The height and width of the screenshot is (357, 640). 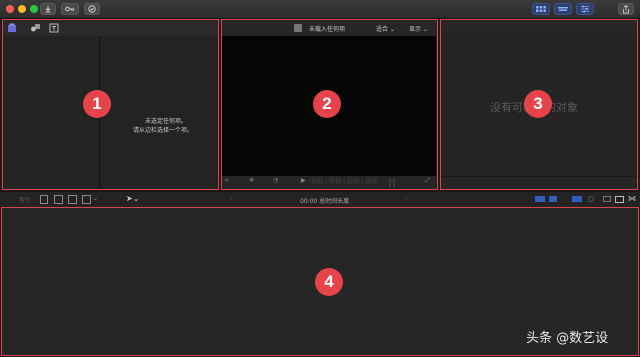 I want to click on display-label: 显示, so click(x=415, y=29).